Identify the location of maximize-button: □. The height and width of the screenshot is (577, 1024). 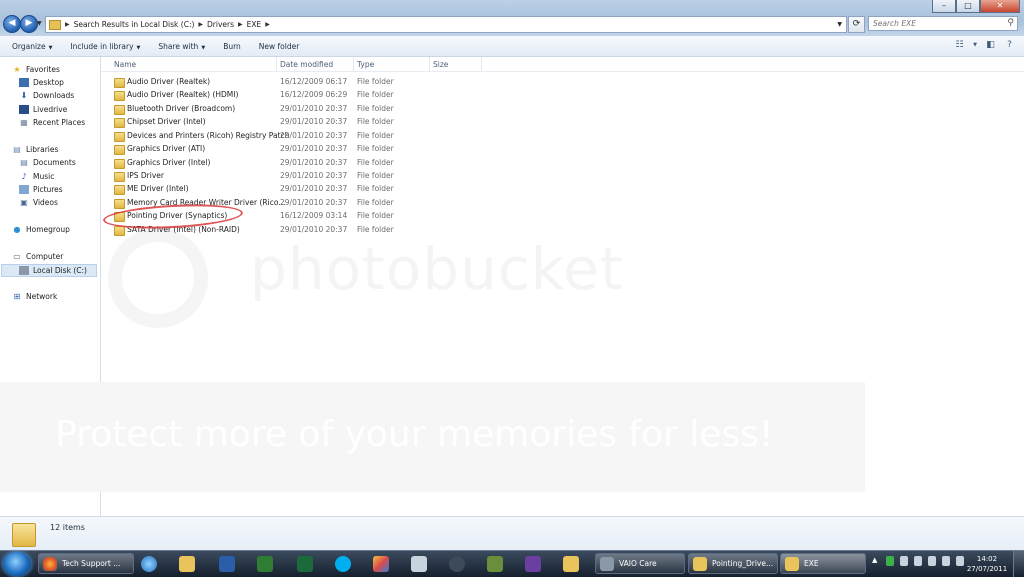
(968, 6).